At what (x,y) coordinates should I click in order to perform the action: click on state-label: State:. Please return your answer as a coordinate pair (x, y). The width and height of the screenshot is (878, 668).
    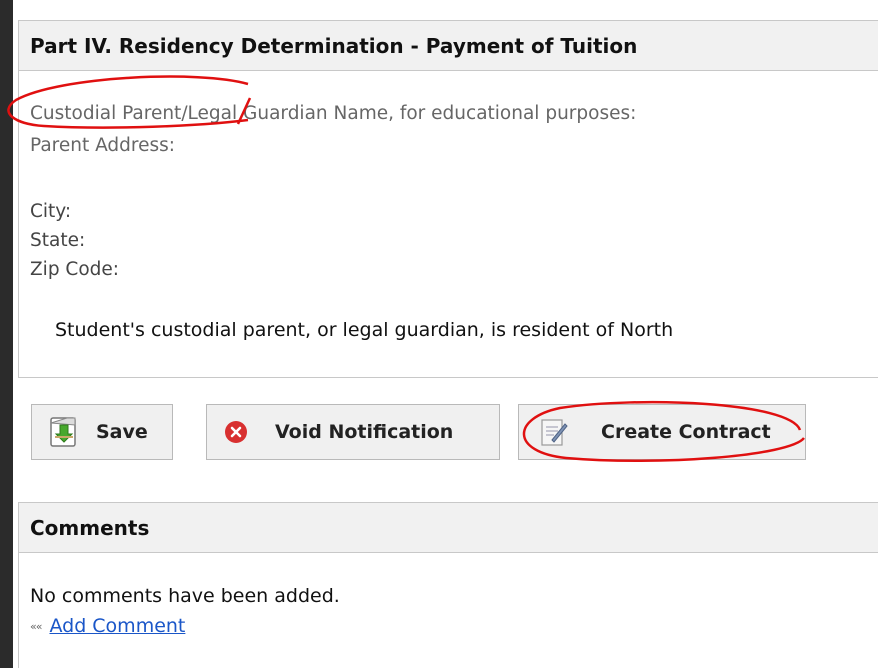
    Looking at the image, I should click on (58, 240).